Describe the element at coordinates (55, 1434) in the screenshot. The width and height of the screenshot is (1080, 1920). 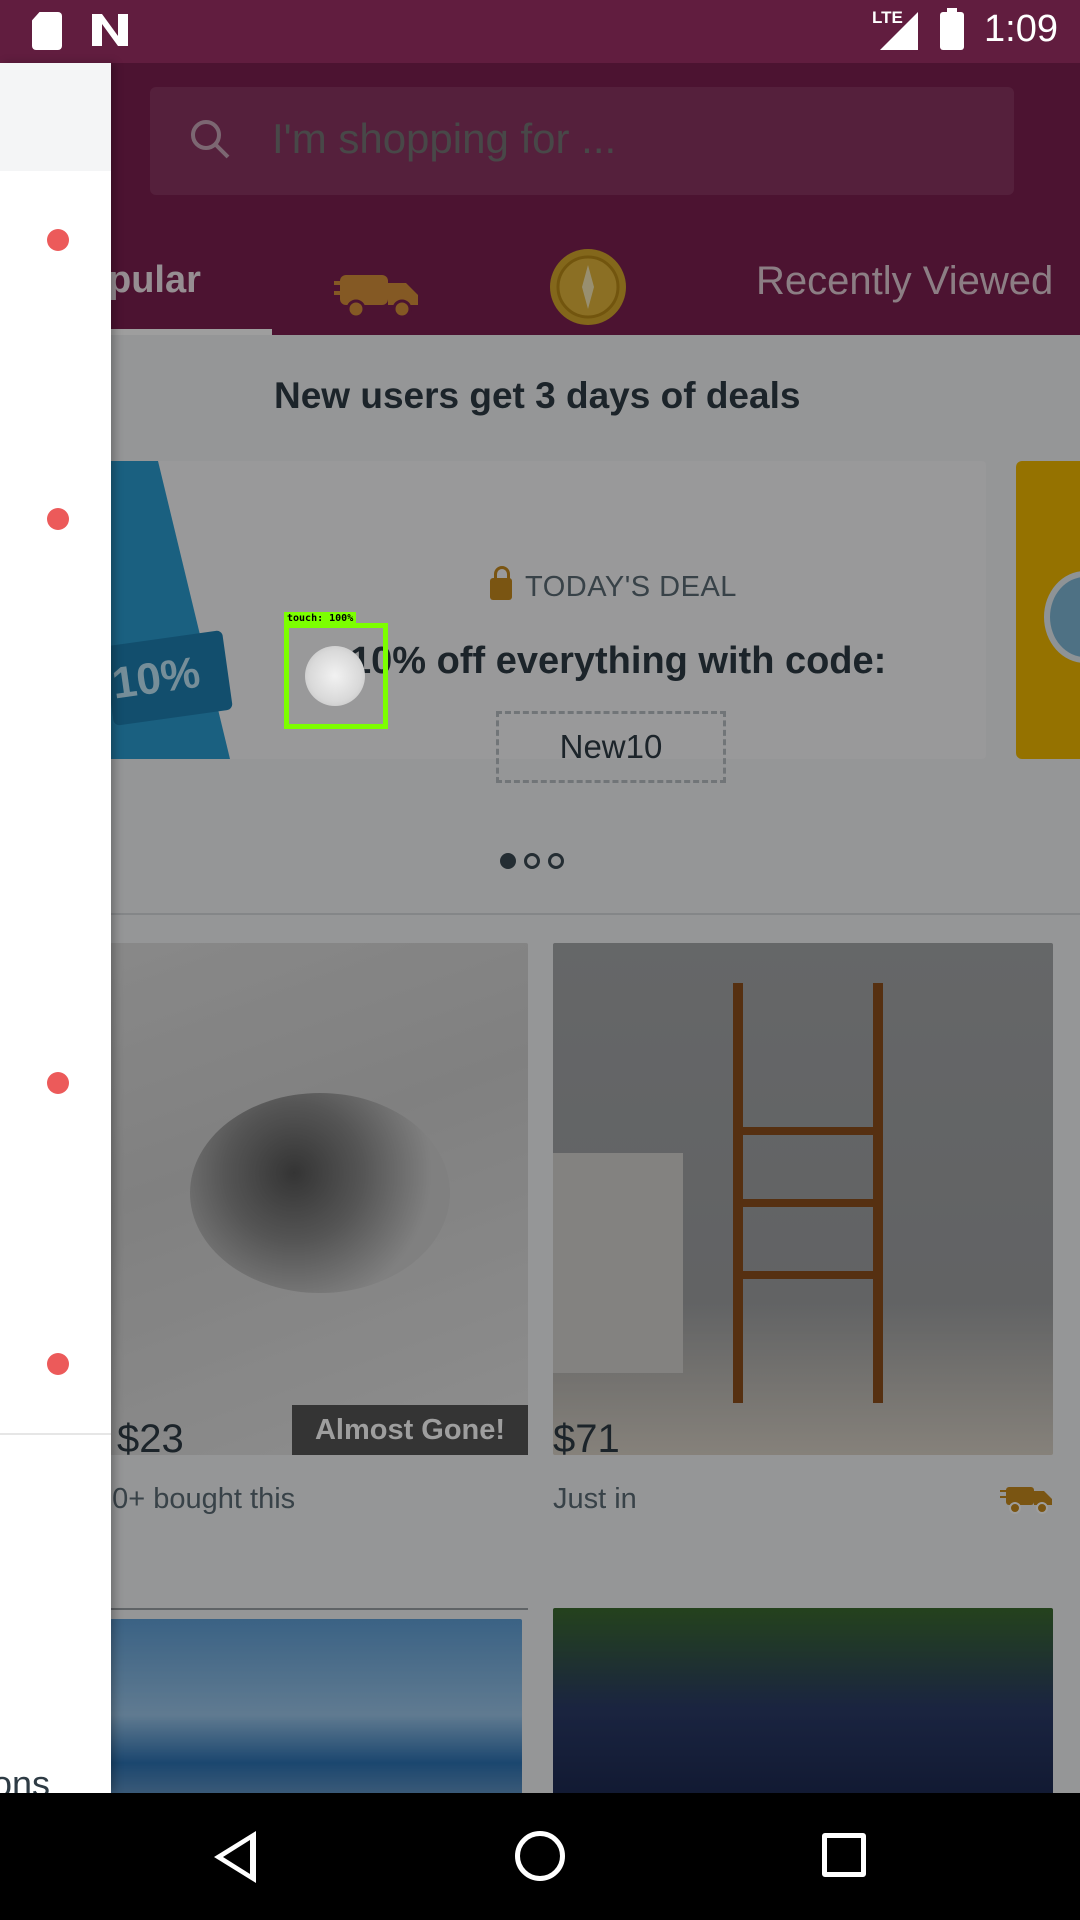
I see `drawer-divider` at that location.